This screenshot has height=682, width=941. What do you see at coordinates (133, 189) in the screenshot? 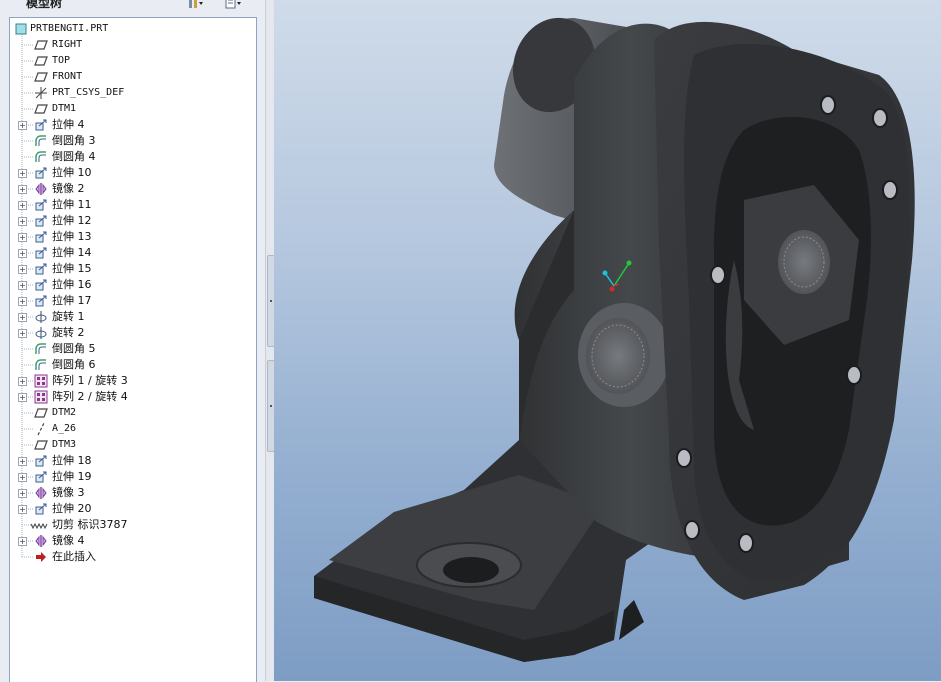
I see `tree-item: + 镜像 2` at bounding box center [133, 189].